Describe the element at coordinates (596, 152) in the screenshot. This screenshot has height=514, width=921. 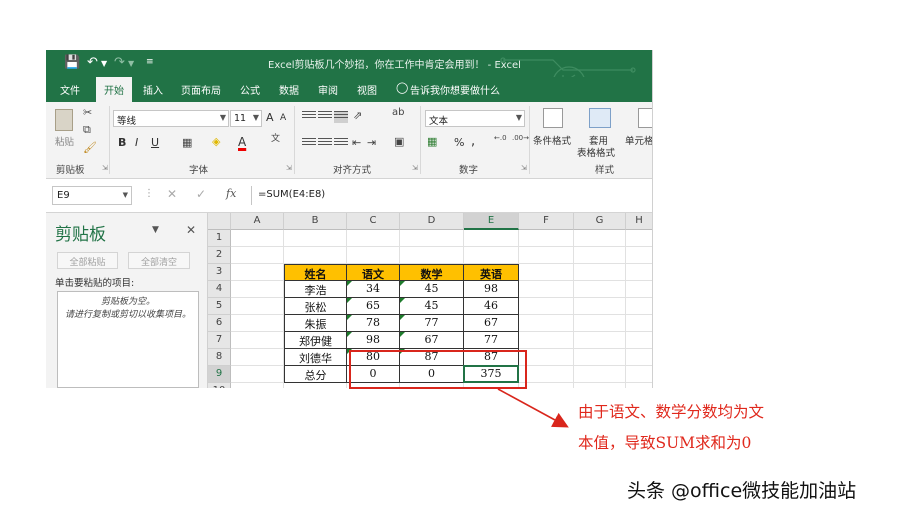
I see `format-as-table-button-line2: 表格格式` at that location.